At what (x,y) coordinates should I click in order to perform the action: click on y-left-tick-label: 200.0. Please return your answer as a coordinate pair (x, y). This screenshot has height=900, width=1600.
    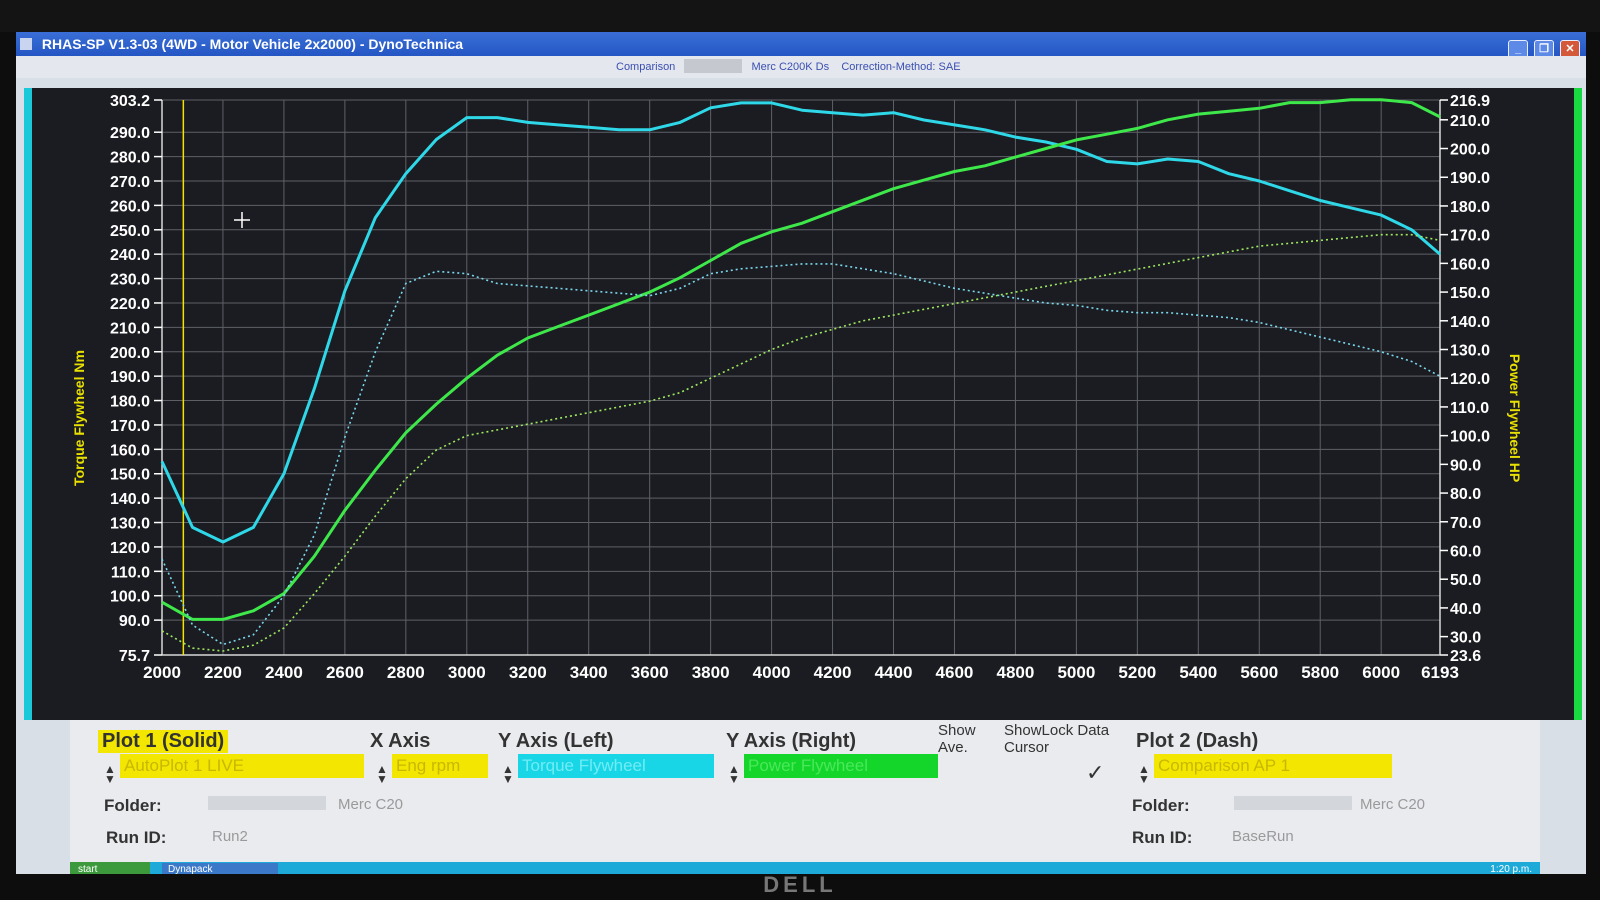
    Looking at the image, I should click on (130, 353).